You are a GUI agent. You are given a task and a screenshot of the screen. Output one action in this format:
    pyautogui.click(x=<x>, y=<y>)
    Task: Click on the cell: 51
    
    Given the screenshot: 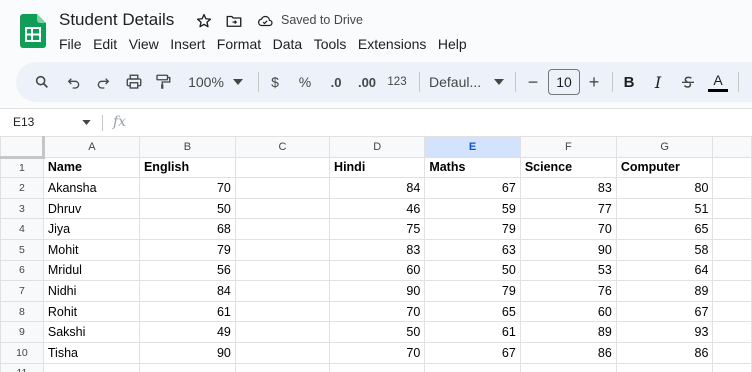 What is the action you would take?
    pyautogui.click(x=664, y=208)
    